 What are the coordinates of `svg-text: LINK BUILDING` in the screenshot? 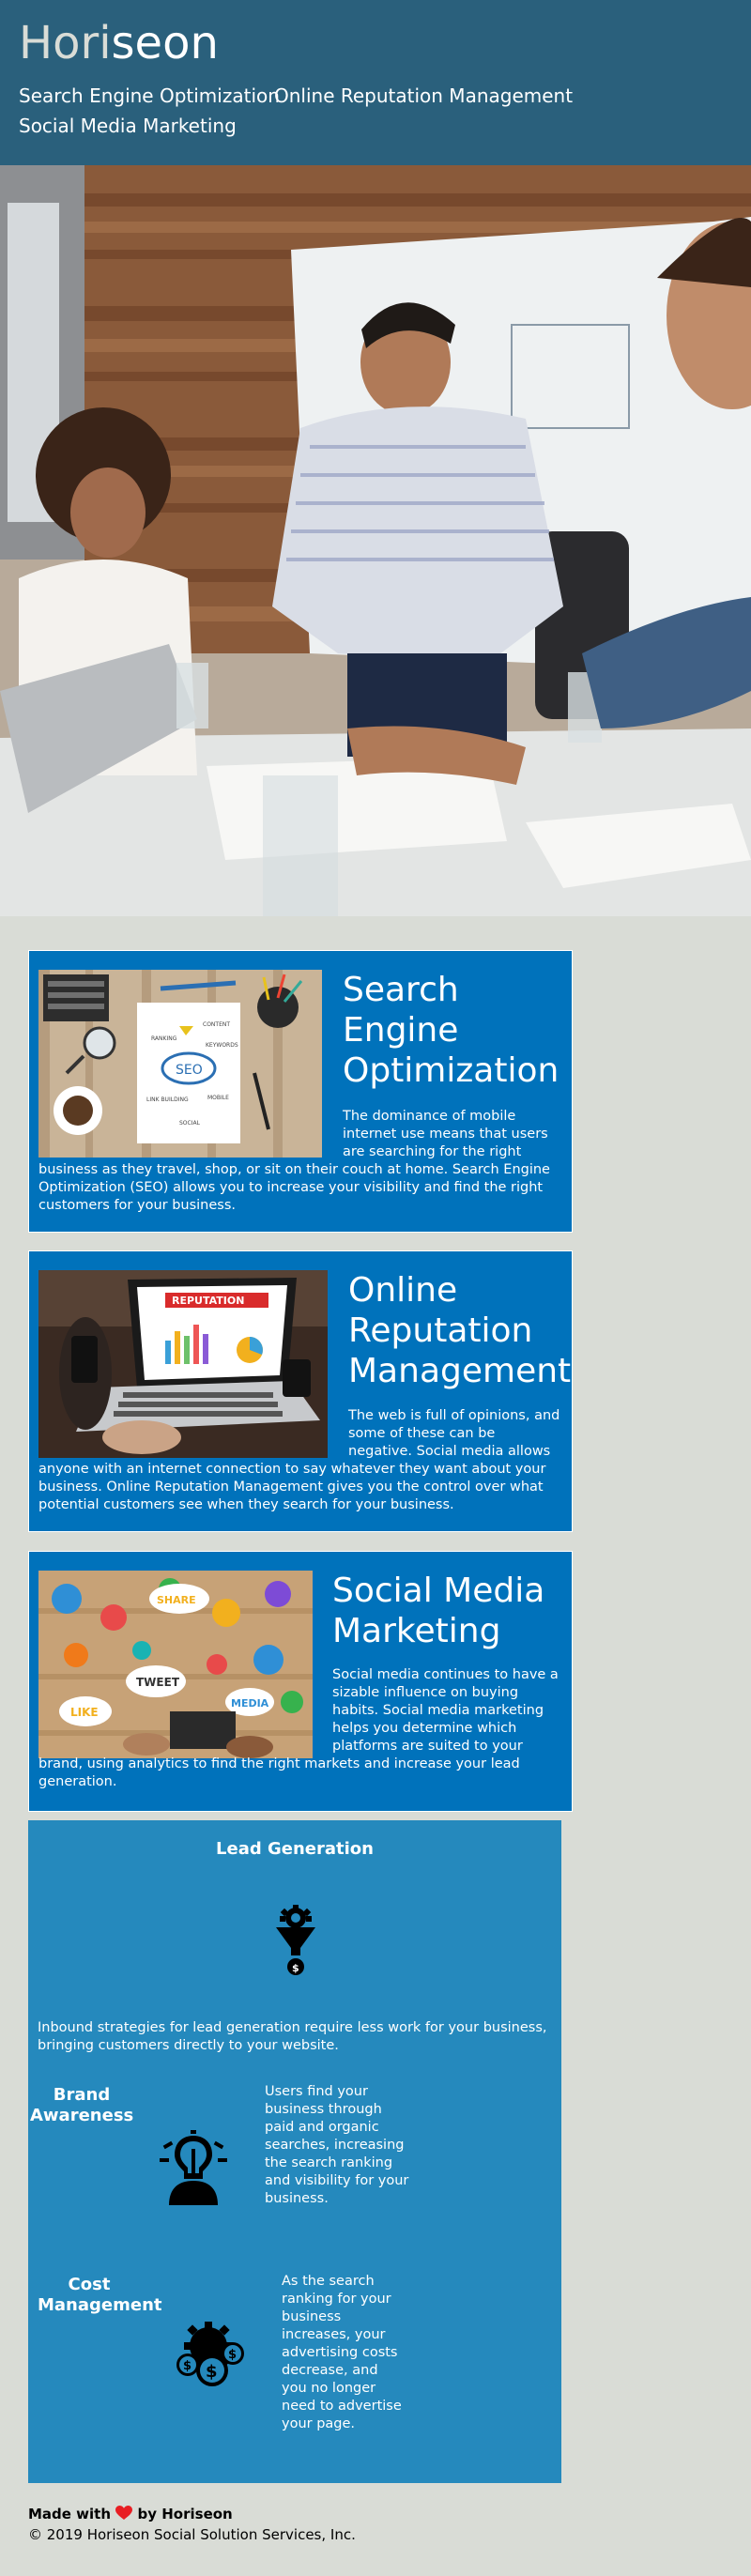 It's located at (168, 1099).